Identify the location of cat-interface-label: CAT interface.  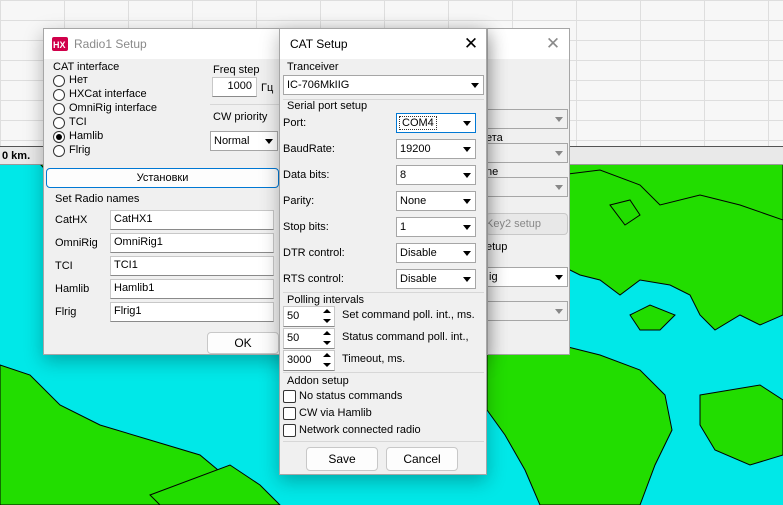
(86, 67).